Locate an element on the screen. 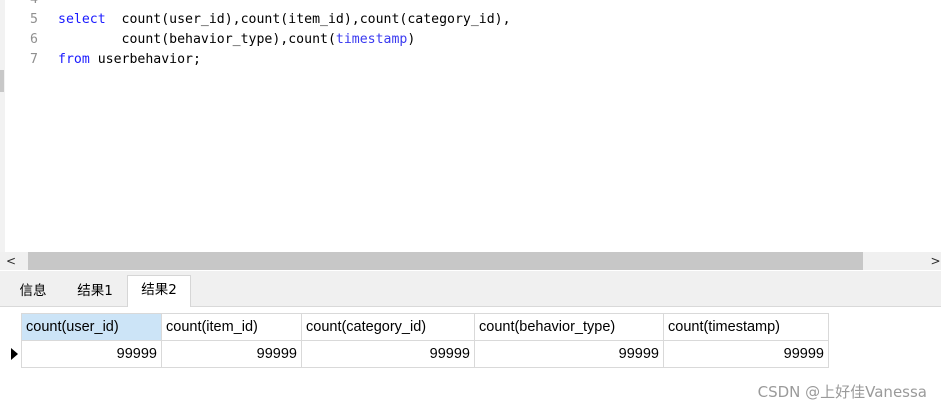 This screenshot has width=941, height=412. column-header-behavior-type: count(behavior_type) is located at coordinates (569, 327).